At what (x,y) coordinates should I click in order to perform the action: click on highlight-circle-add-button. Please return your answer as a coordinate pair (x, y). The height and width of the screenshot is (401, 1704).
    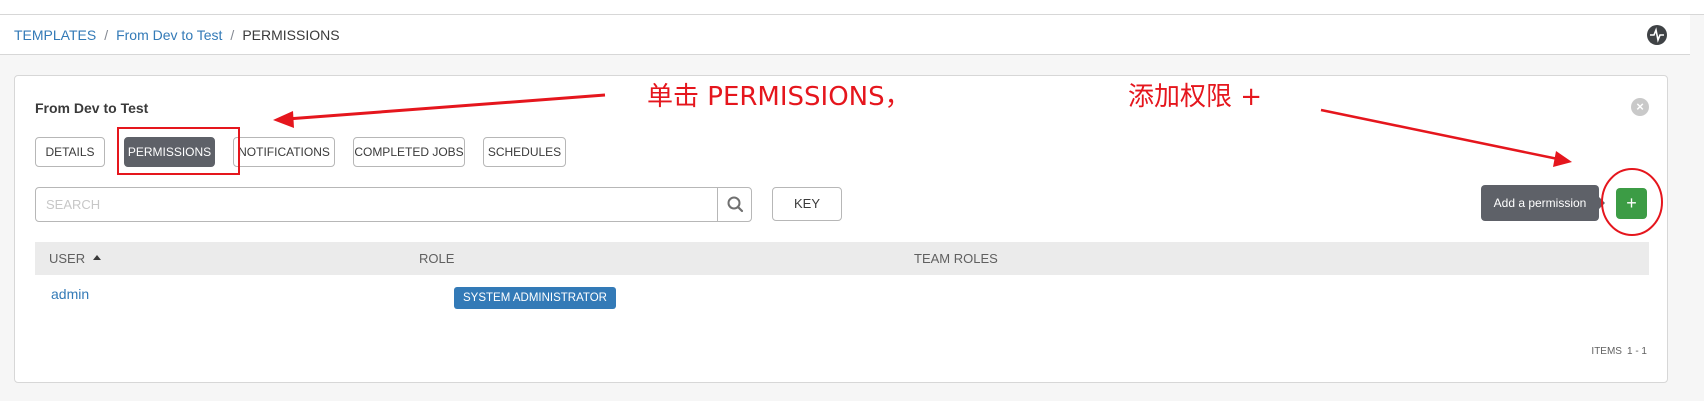
    Looking at the image, I should click on (1632, 202).